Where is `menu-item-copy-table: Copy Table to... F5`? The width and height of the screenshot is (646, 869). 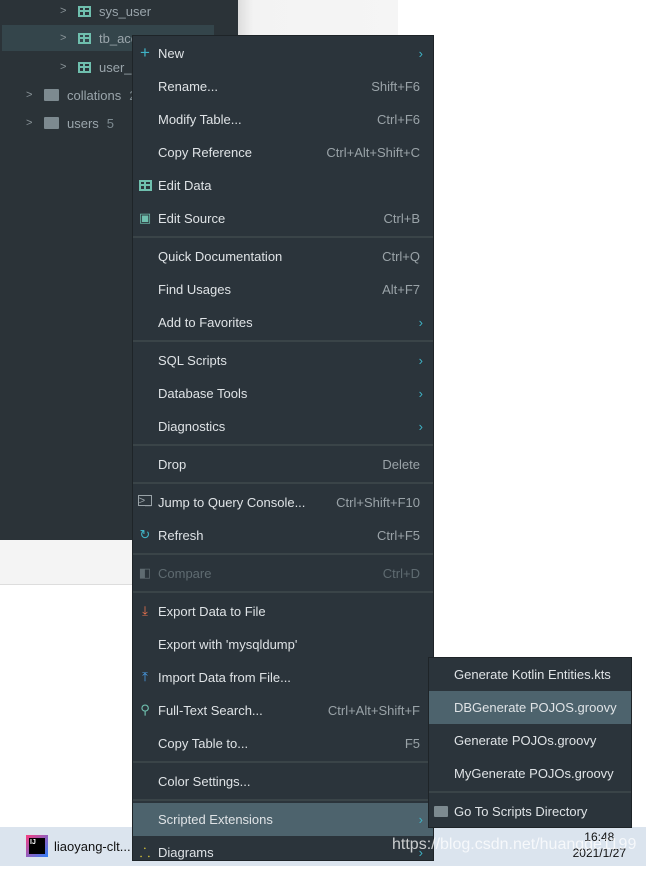 menu-item-copy-table: Copy Table to... F5 is located at coordinates (283, 743).